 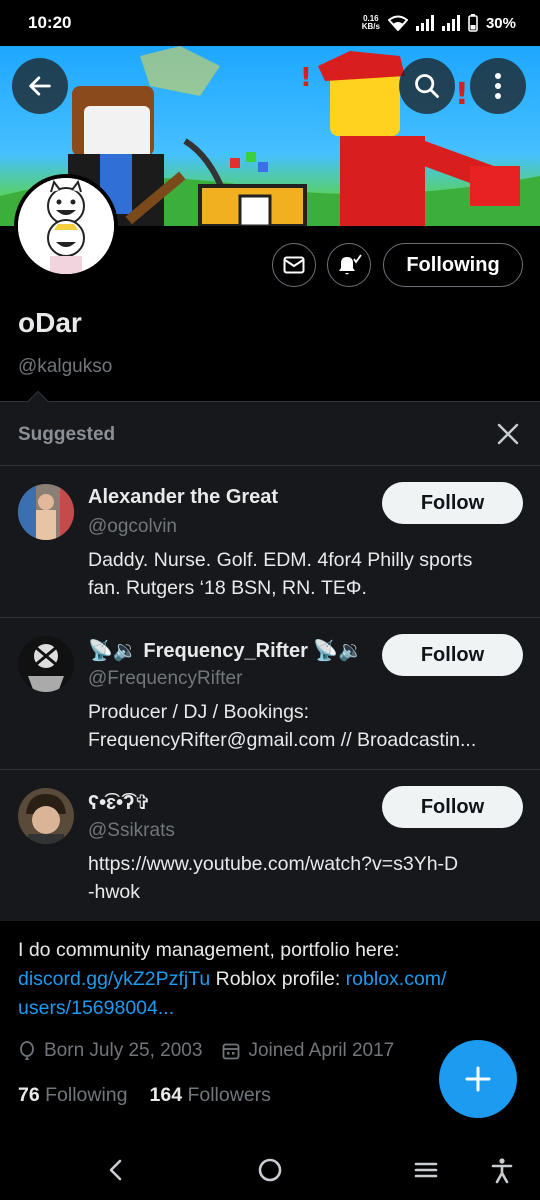 I want to click on profile-handle: @kalgukso, so click(x=65, y=366).